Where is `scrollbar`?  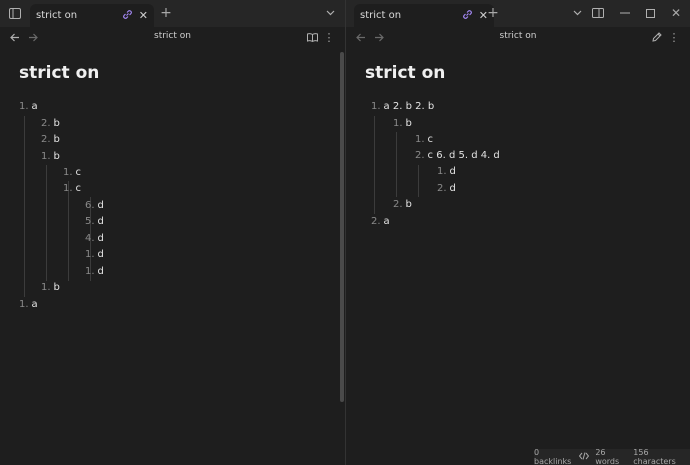 scrollbar is located at coordinates (342, 227).